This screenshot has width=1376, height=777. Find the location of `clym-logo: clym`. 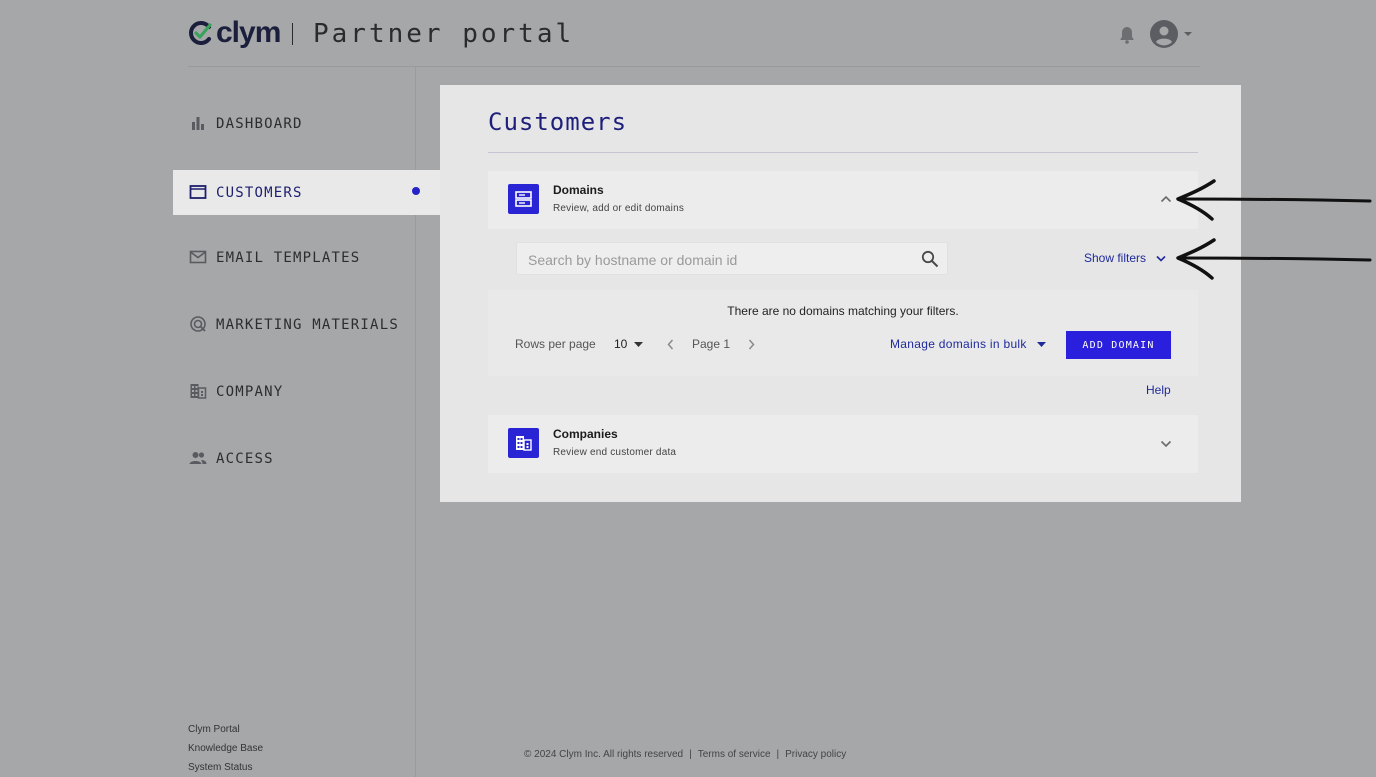

clym-logo: clym is located at coordinates (234, 33).